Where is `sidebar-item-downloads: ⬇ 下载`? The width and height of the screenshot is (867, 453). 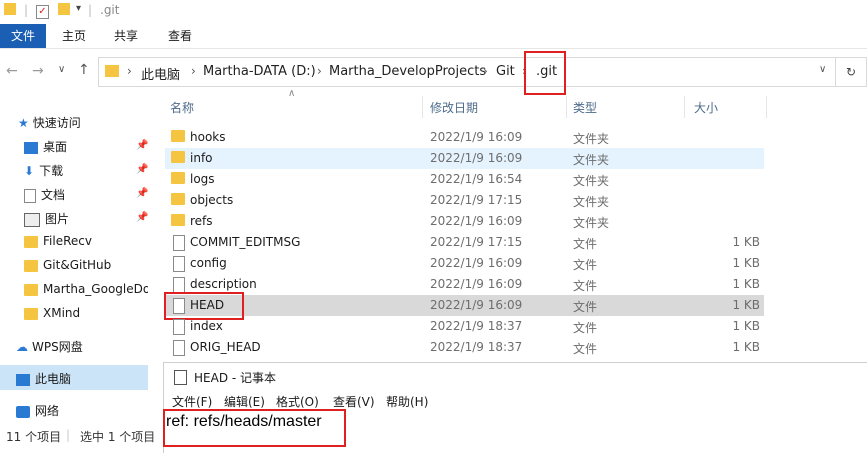 sidebar-item-downloads: ⬇ 下载 is located at coordinates (43, 170).